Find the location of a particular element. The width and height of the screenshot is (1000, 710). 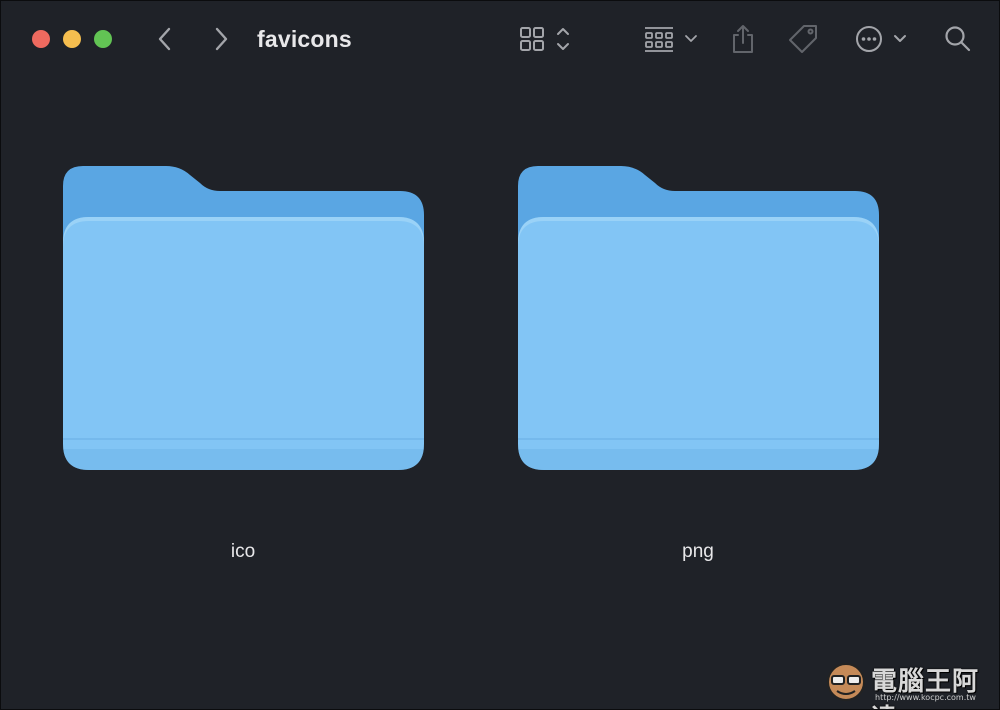

close-button is located at coordinates (41, 39).